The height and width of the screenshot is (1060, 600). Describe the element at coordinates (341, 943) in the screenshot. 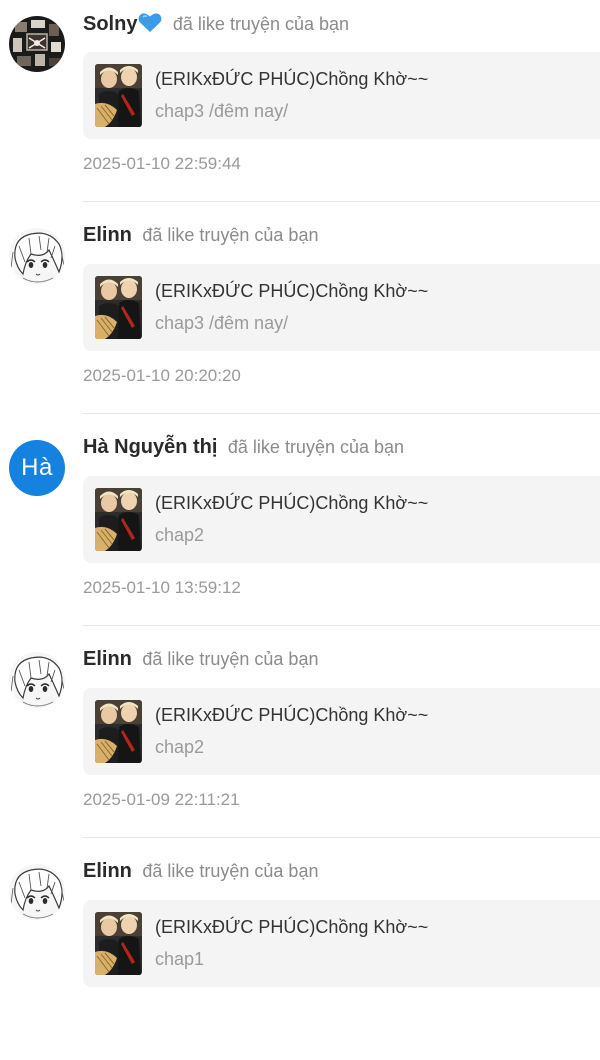

I see `story-card: (ERIKxĐỨC PHÚC)Chồng Khờ~~ chap1` at that location.